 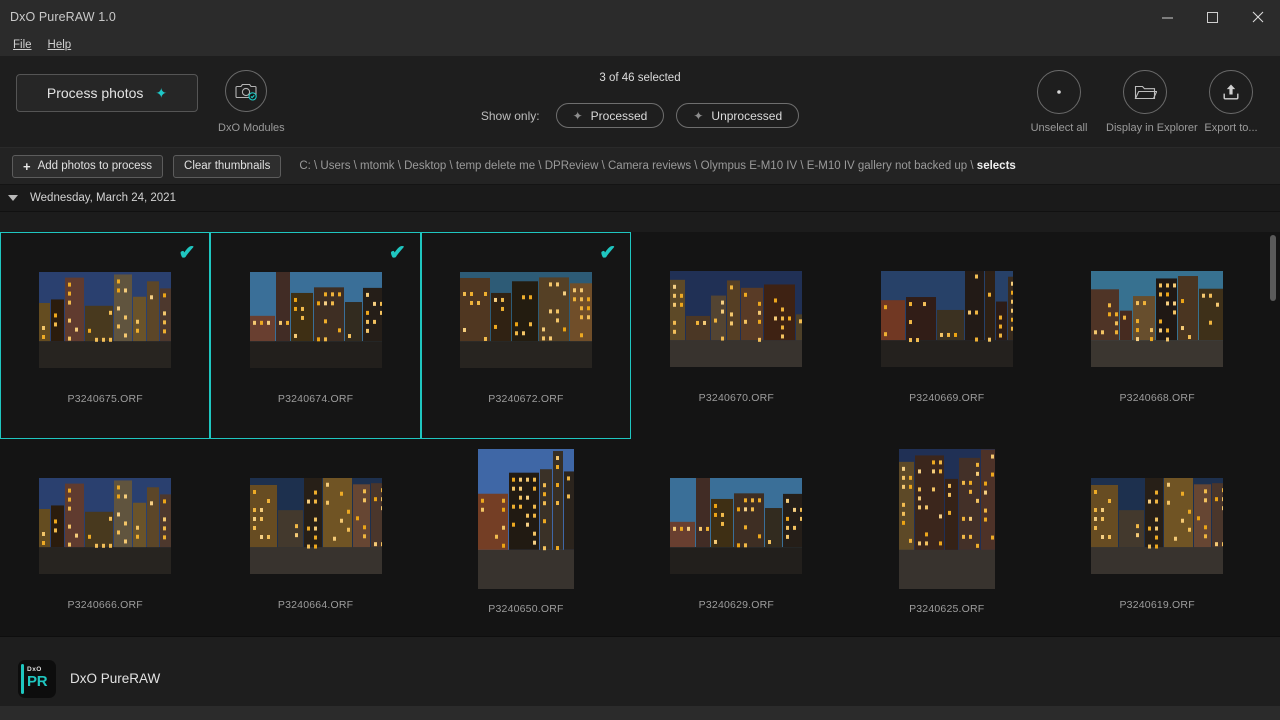 What do you see at coordinates (63, 17) in the screenshot?
I see `window-title: DxO PureRAW 1.0` at bounding box center [63, 17].